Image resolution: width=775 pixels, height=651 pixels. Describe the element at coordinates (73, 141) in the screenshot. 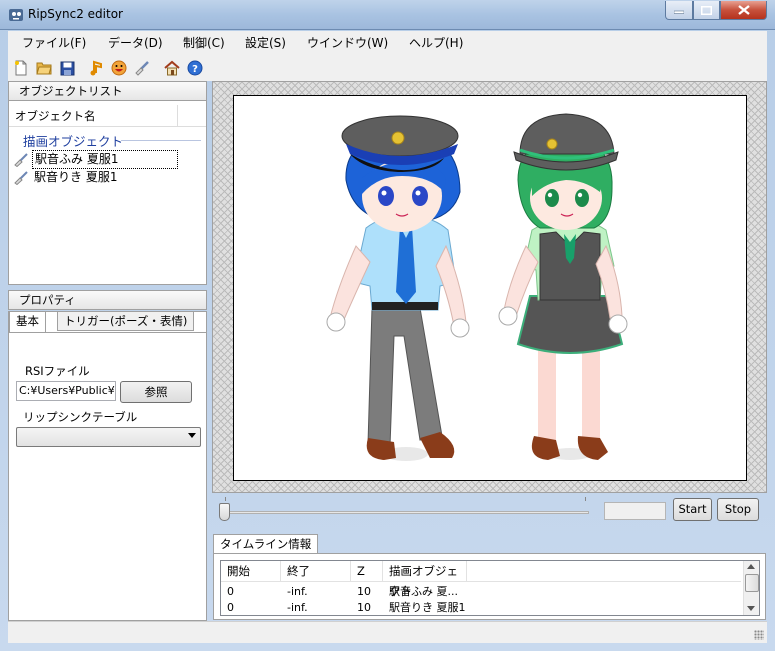

I see `group-label: 描画オブジェクト` at that location.